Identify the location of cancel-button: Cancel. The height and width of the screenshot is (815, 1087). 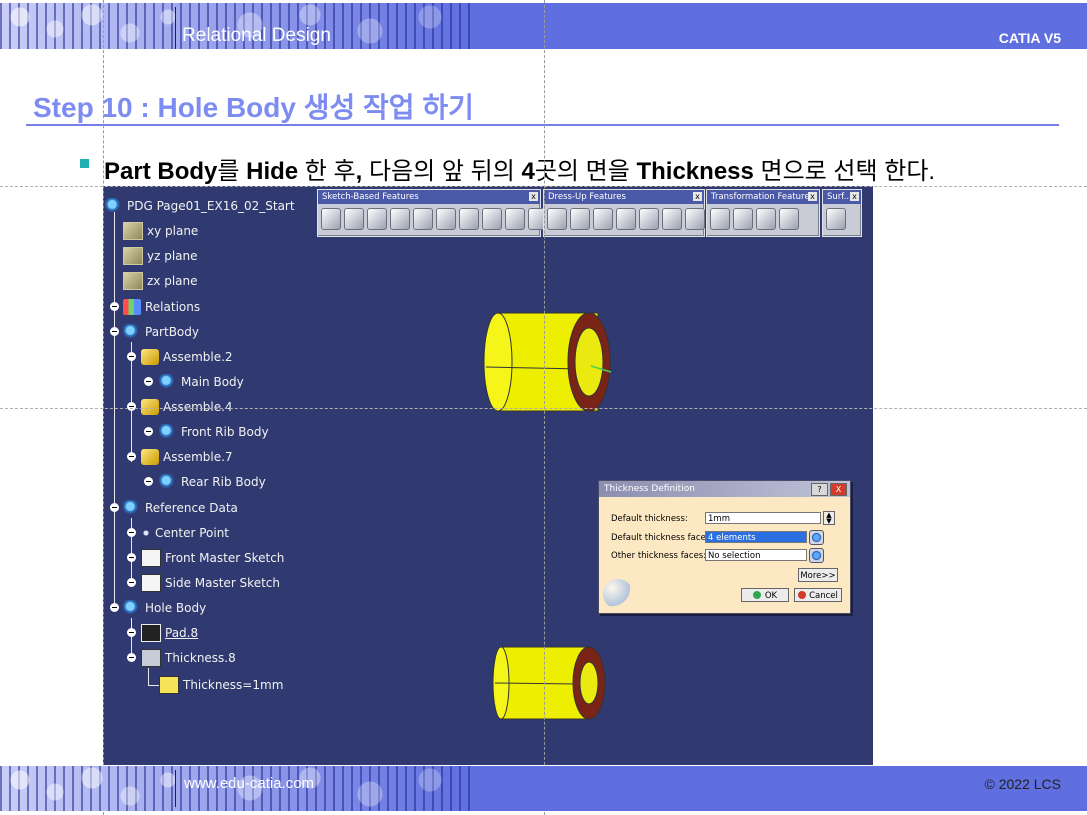
(818, 595).